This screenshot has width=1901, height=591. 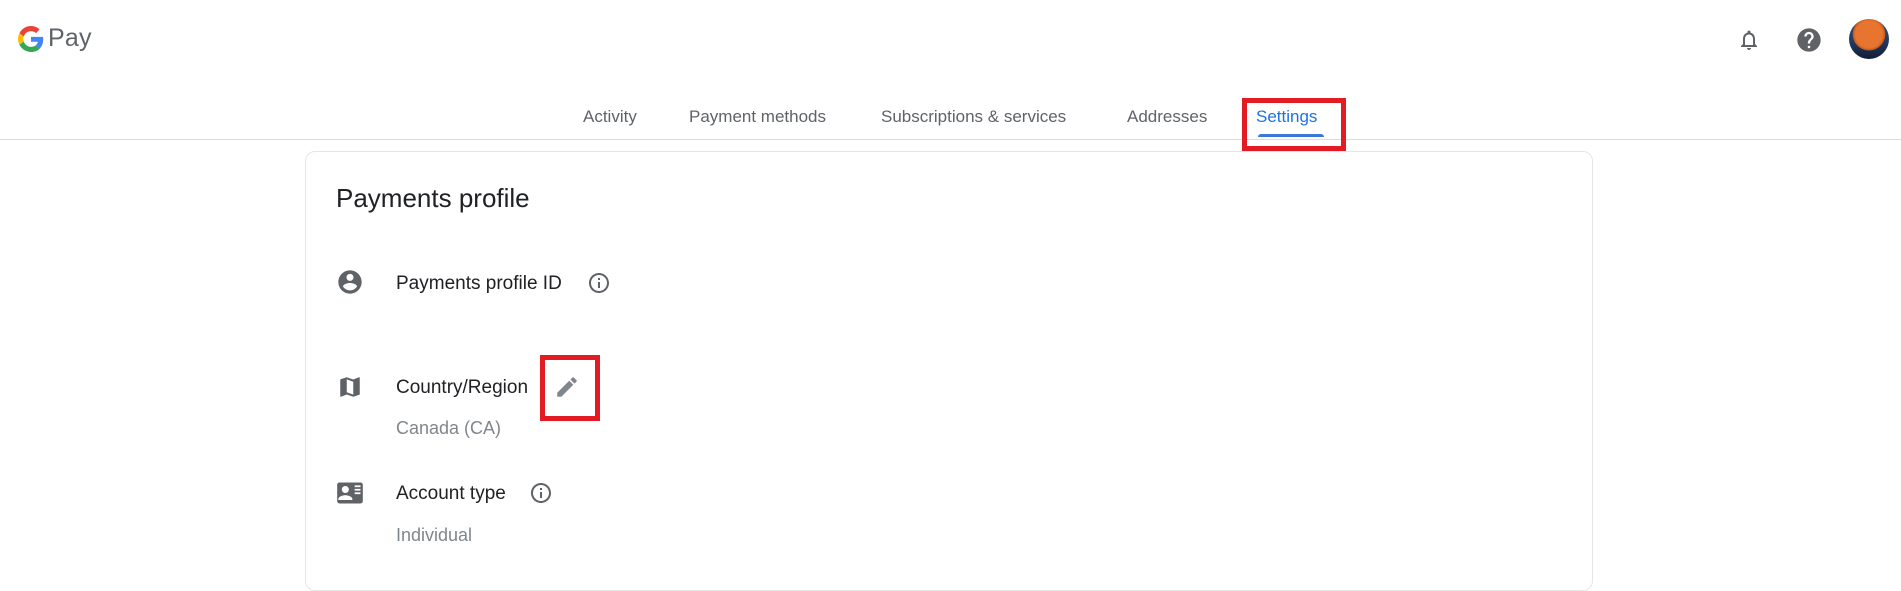 I want to click on notifications-button, so click(x=1749, y=40).